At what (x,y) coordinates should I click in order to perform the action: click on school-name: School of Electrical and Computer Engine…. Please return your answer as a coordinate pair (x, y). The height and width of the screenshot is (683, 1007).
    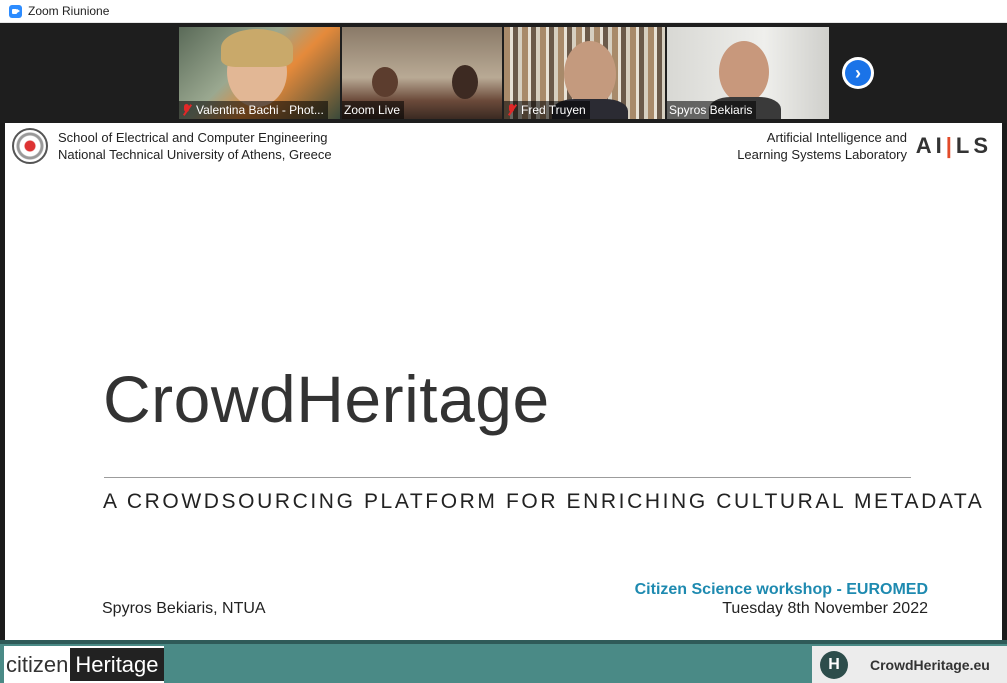
    Looking at the image, I should click on (193, 137).